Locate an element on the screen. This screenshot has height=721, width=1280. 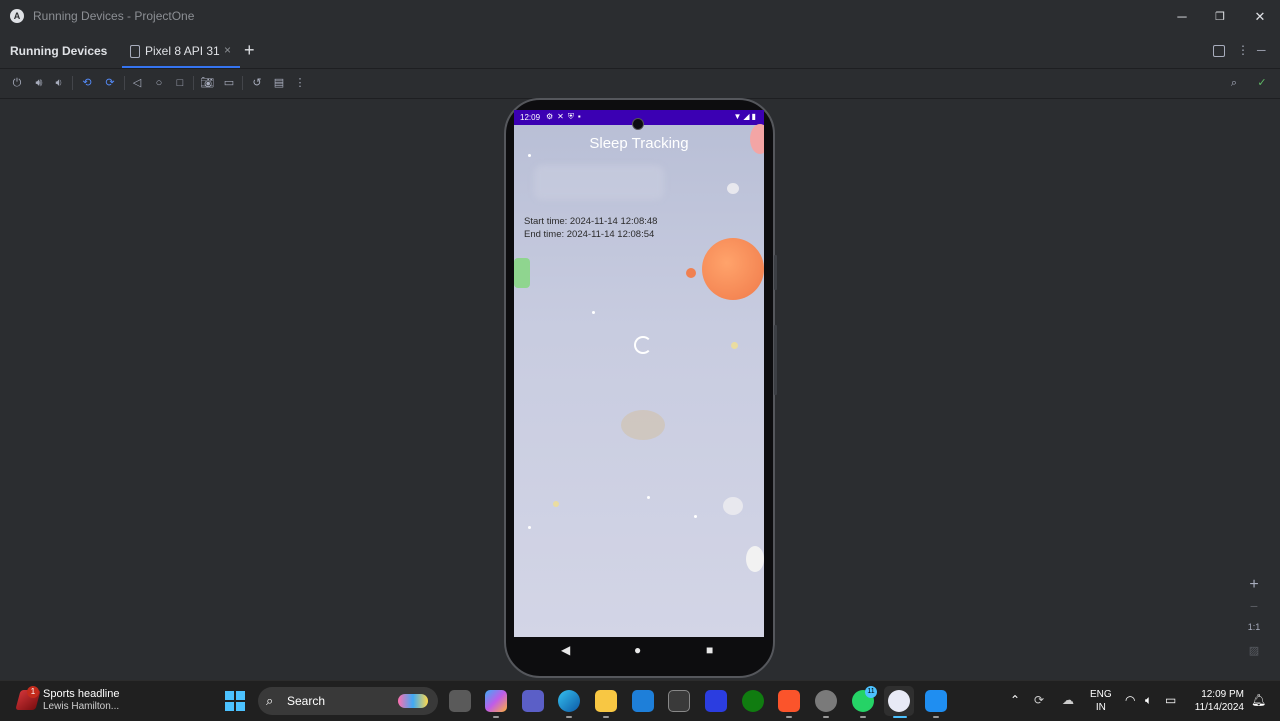
active-indicator is located at coordinates (900, 717).